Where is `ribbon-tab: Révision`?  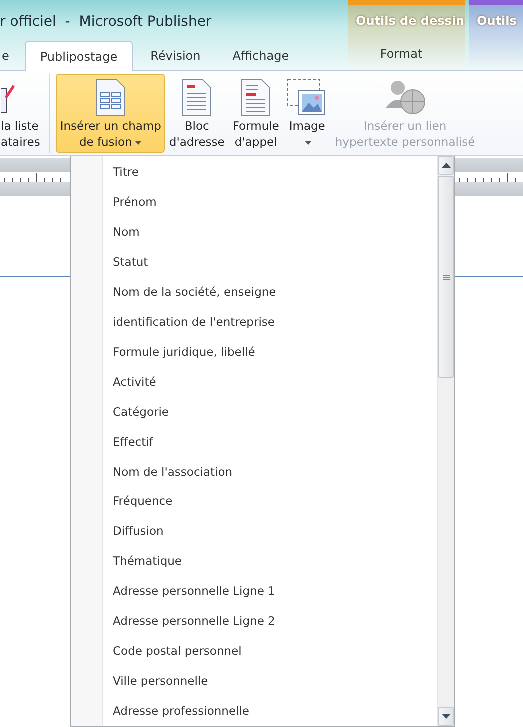 ribbon-tab: Révision is located at coordinates (175, 56).